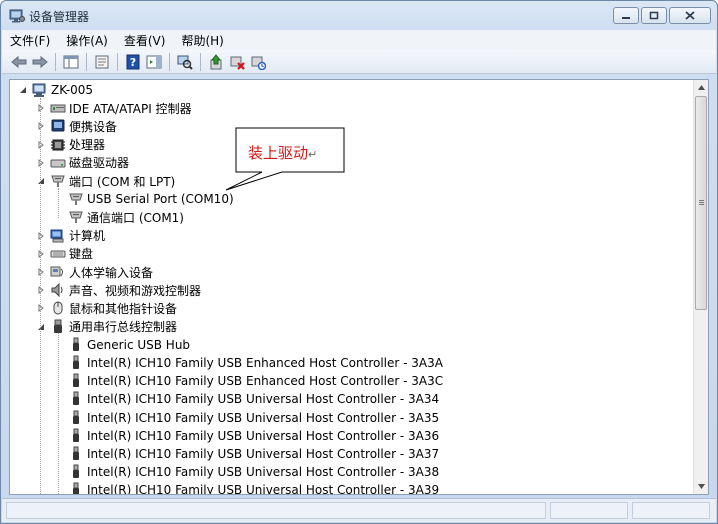 The height and width of the screenshot is (524, 718). What do you see at coordinates (58, 236) in the screenshot?
I see `computer-icon` at bounding box center [58, 236].